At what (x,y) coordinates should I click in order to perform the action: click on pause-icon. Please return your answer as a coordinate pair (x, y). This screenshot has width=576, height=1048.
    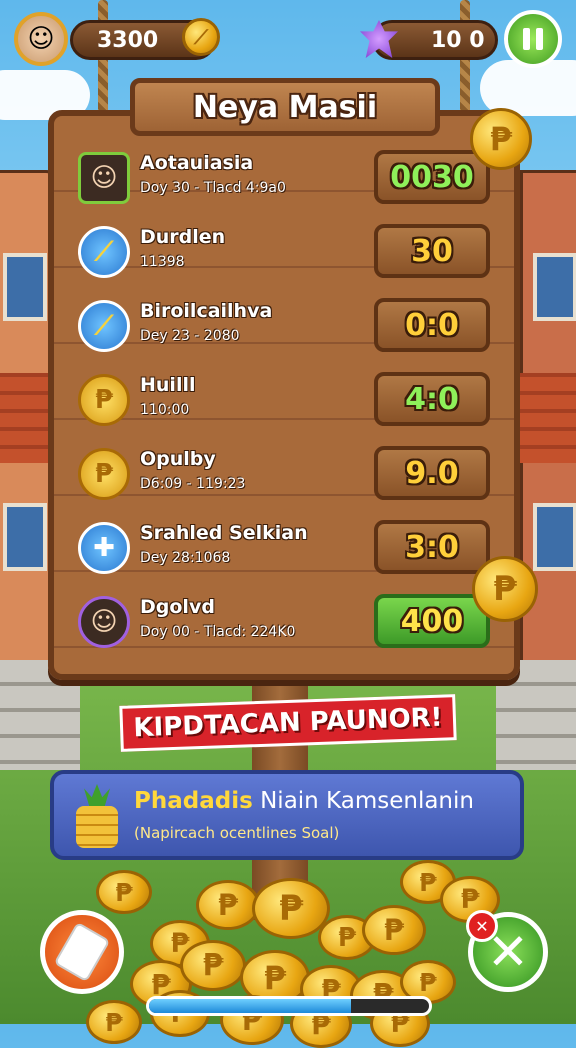
    Looking at the image, I should click on (533, 39).